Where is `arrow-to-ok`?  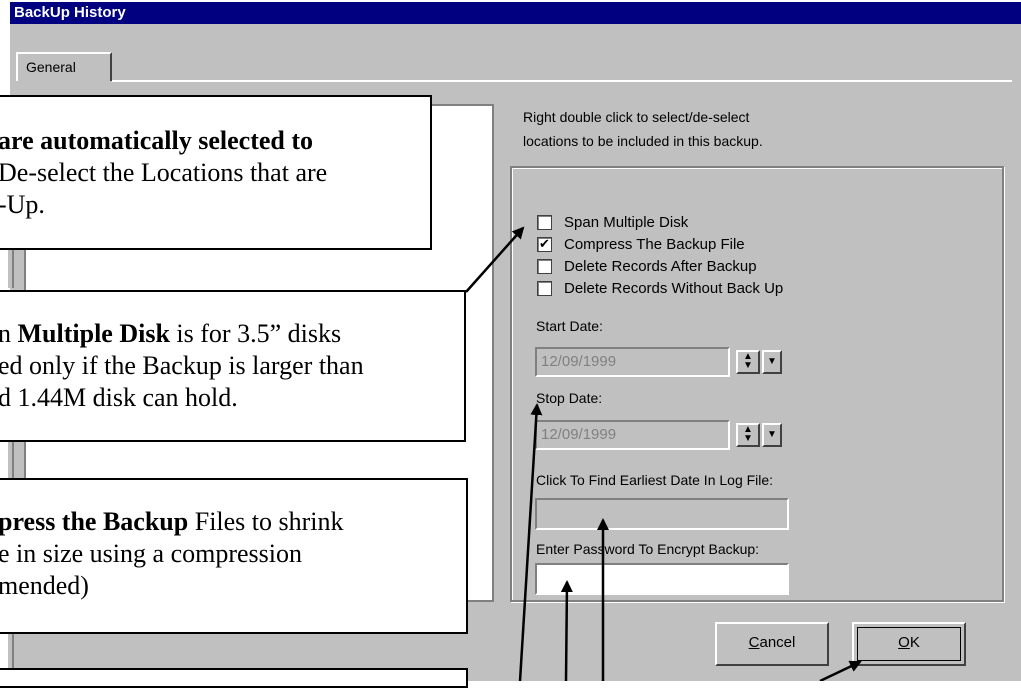 arrow-to-ok is located at coordinates (840, 670).